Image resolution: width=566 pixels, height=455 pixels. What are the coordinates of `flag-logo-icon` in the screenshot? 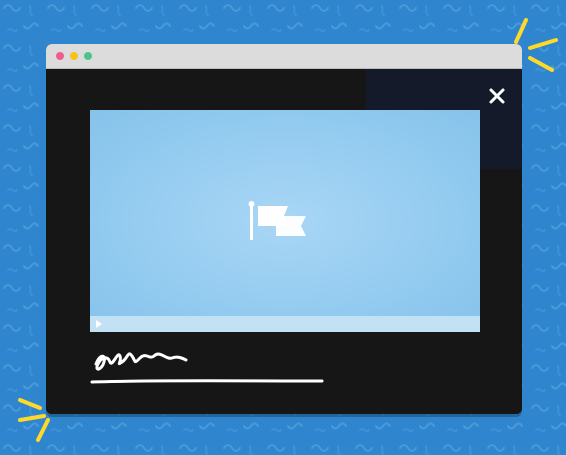 It's located at (277, 220).